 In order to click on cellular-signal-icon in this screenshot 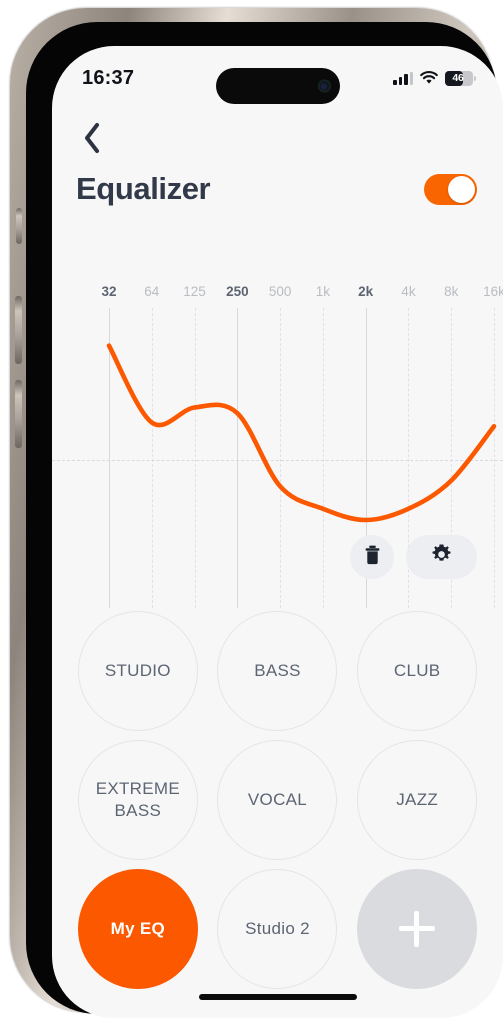, I will do `click(403, 78)`.